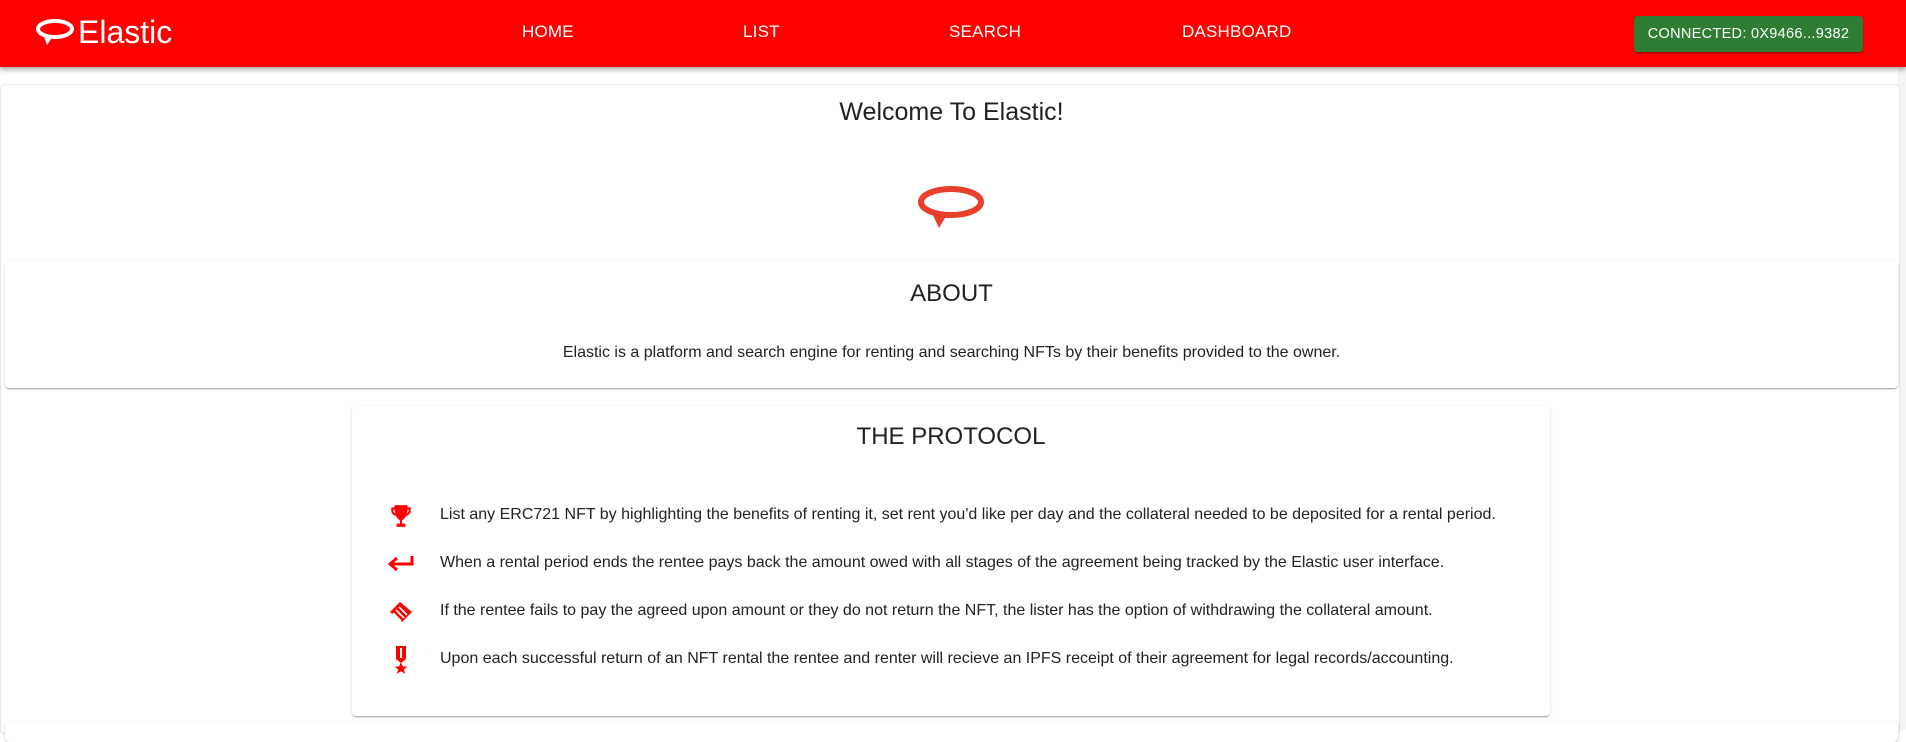 The image size is (1906, 742). I want to click on nav-list: LIST, so click(761, 32).